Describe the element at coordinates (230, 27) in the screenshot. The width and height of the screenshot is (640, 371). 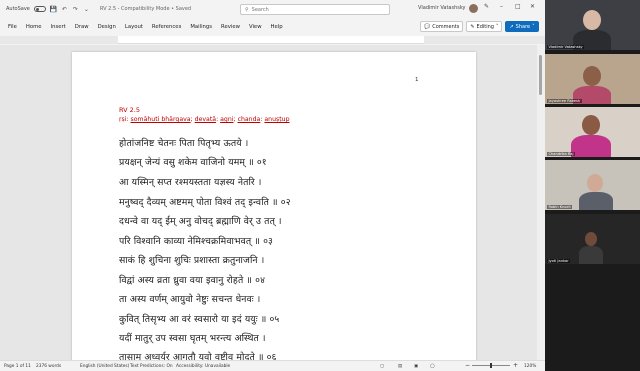
I see `tab-review: Review` at that location.